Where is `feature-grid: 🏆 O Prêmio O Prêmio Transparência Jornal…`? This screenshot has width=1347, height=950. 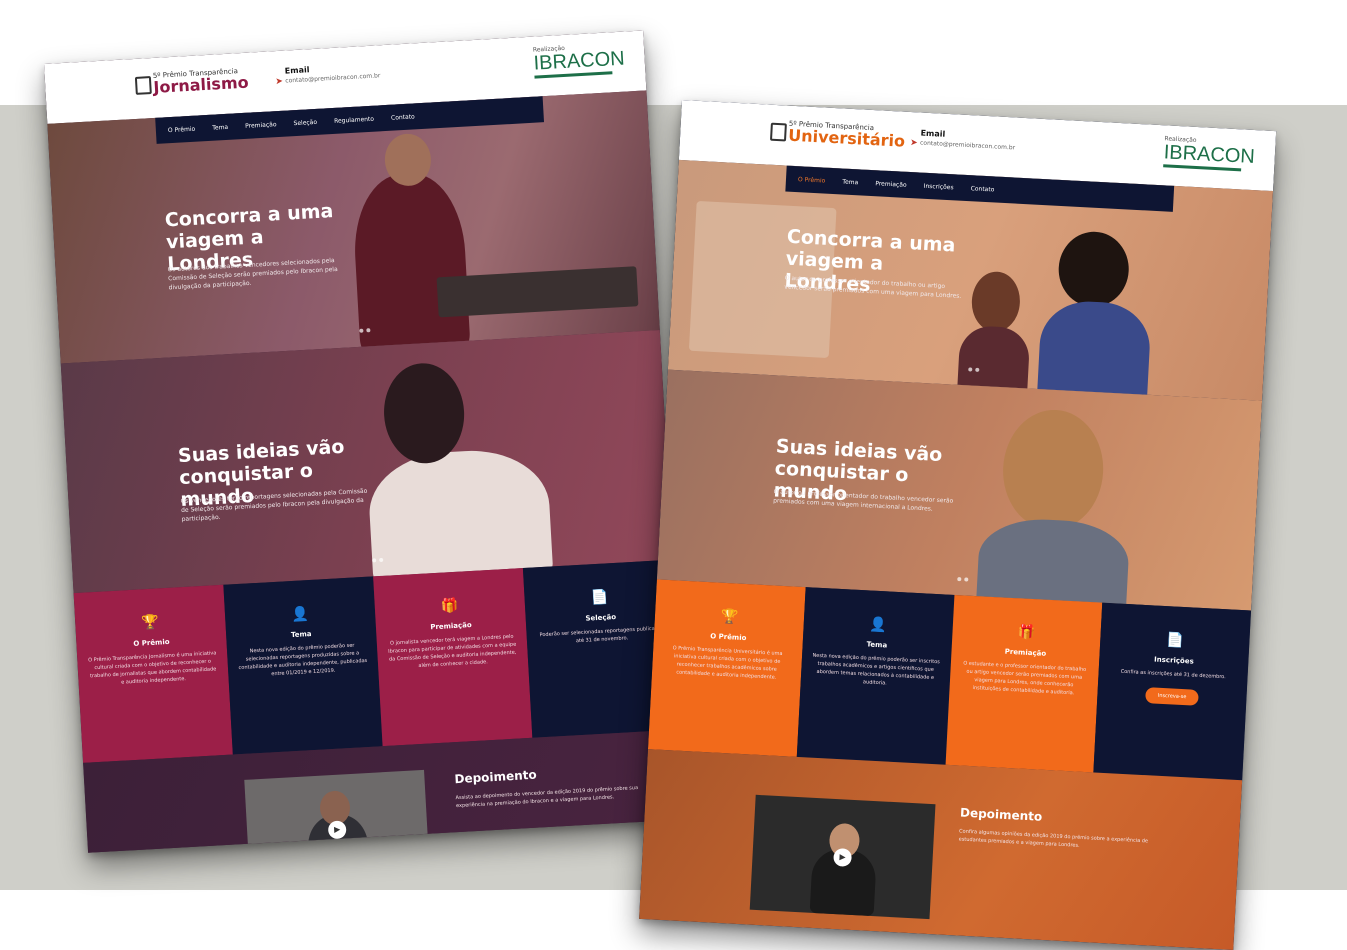
feature-grid: 🏆 O Prêmio O Prêmio Transparência Jornal… is located at coordinates (378, 661).